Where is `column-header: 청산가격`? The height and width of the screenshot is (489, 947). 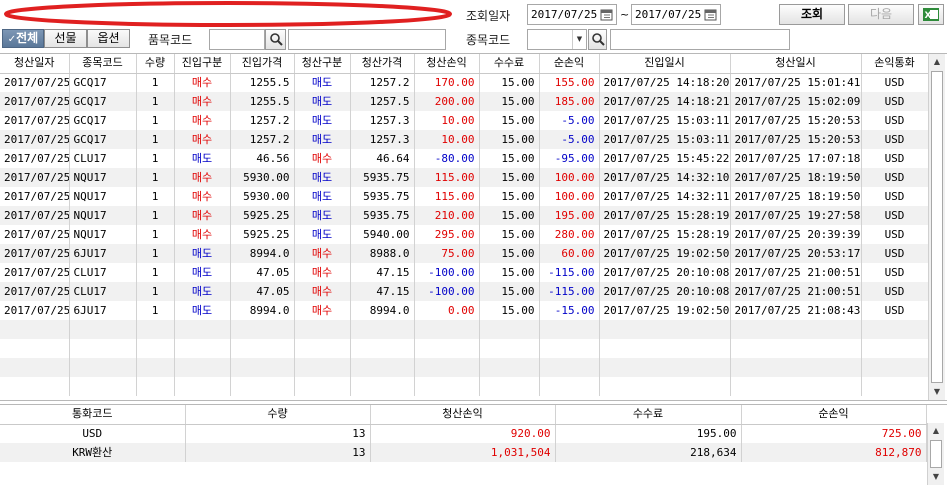
column-header: 청산가격 is located at coordinates (382, 64).